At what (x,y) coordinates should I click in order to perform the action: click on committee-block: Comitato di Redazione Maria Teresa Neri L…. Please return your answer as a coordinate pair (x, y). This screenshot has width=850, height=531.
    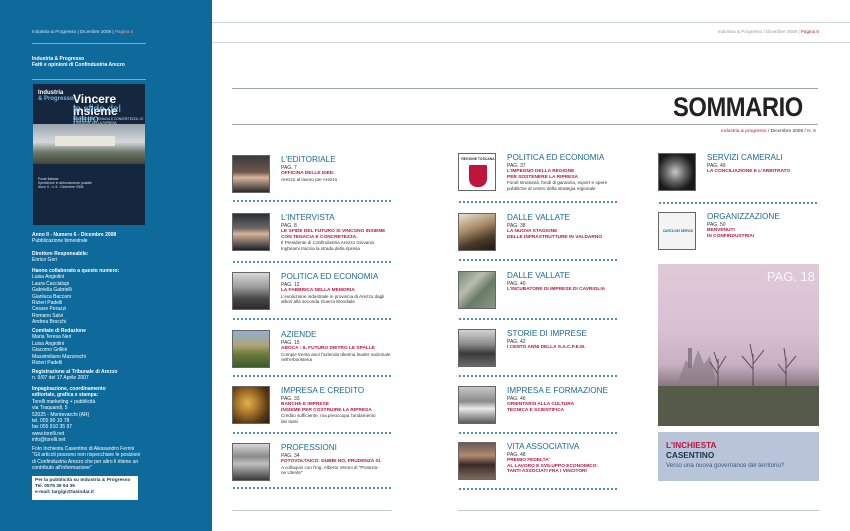
    Looking at the image, I should click on (59, 347).